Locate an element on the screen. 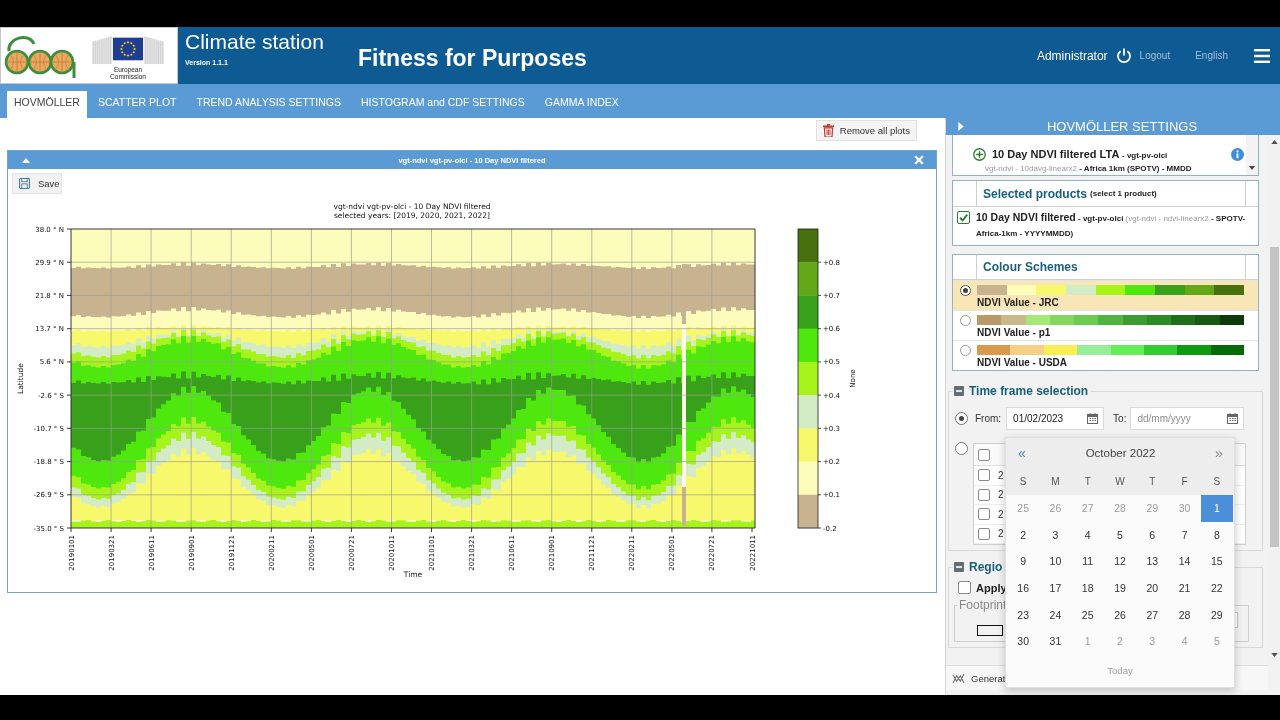  section-title: Selected products is located at coordinates (1035, 193).